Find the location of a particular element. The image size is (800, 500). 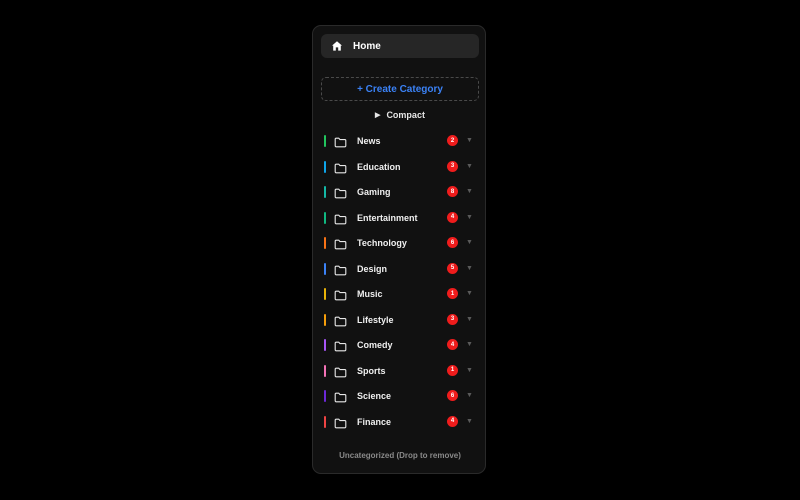

category-item-news: News 2 ▼ is located at coordinates (400, 141).